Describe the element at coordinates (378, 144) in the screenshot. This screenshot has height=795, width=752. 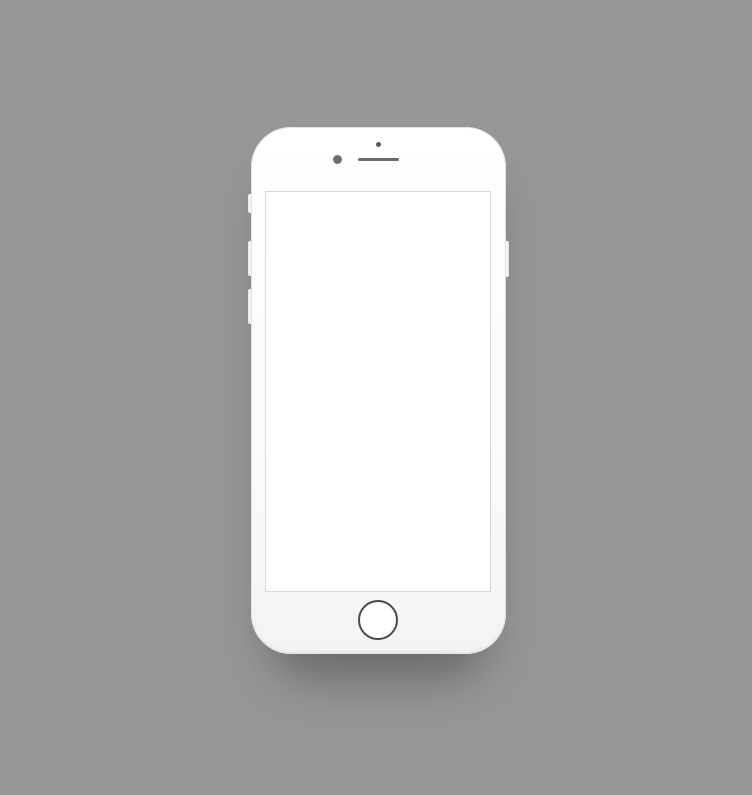
I see `proximity-sensor` at that location.